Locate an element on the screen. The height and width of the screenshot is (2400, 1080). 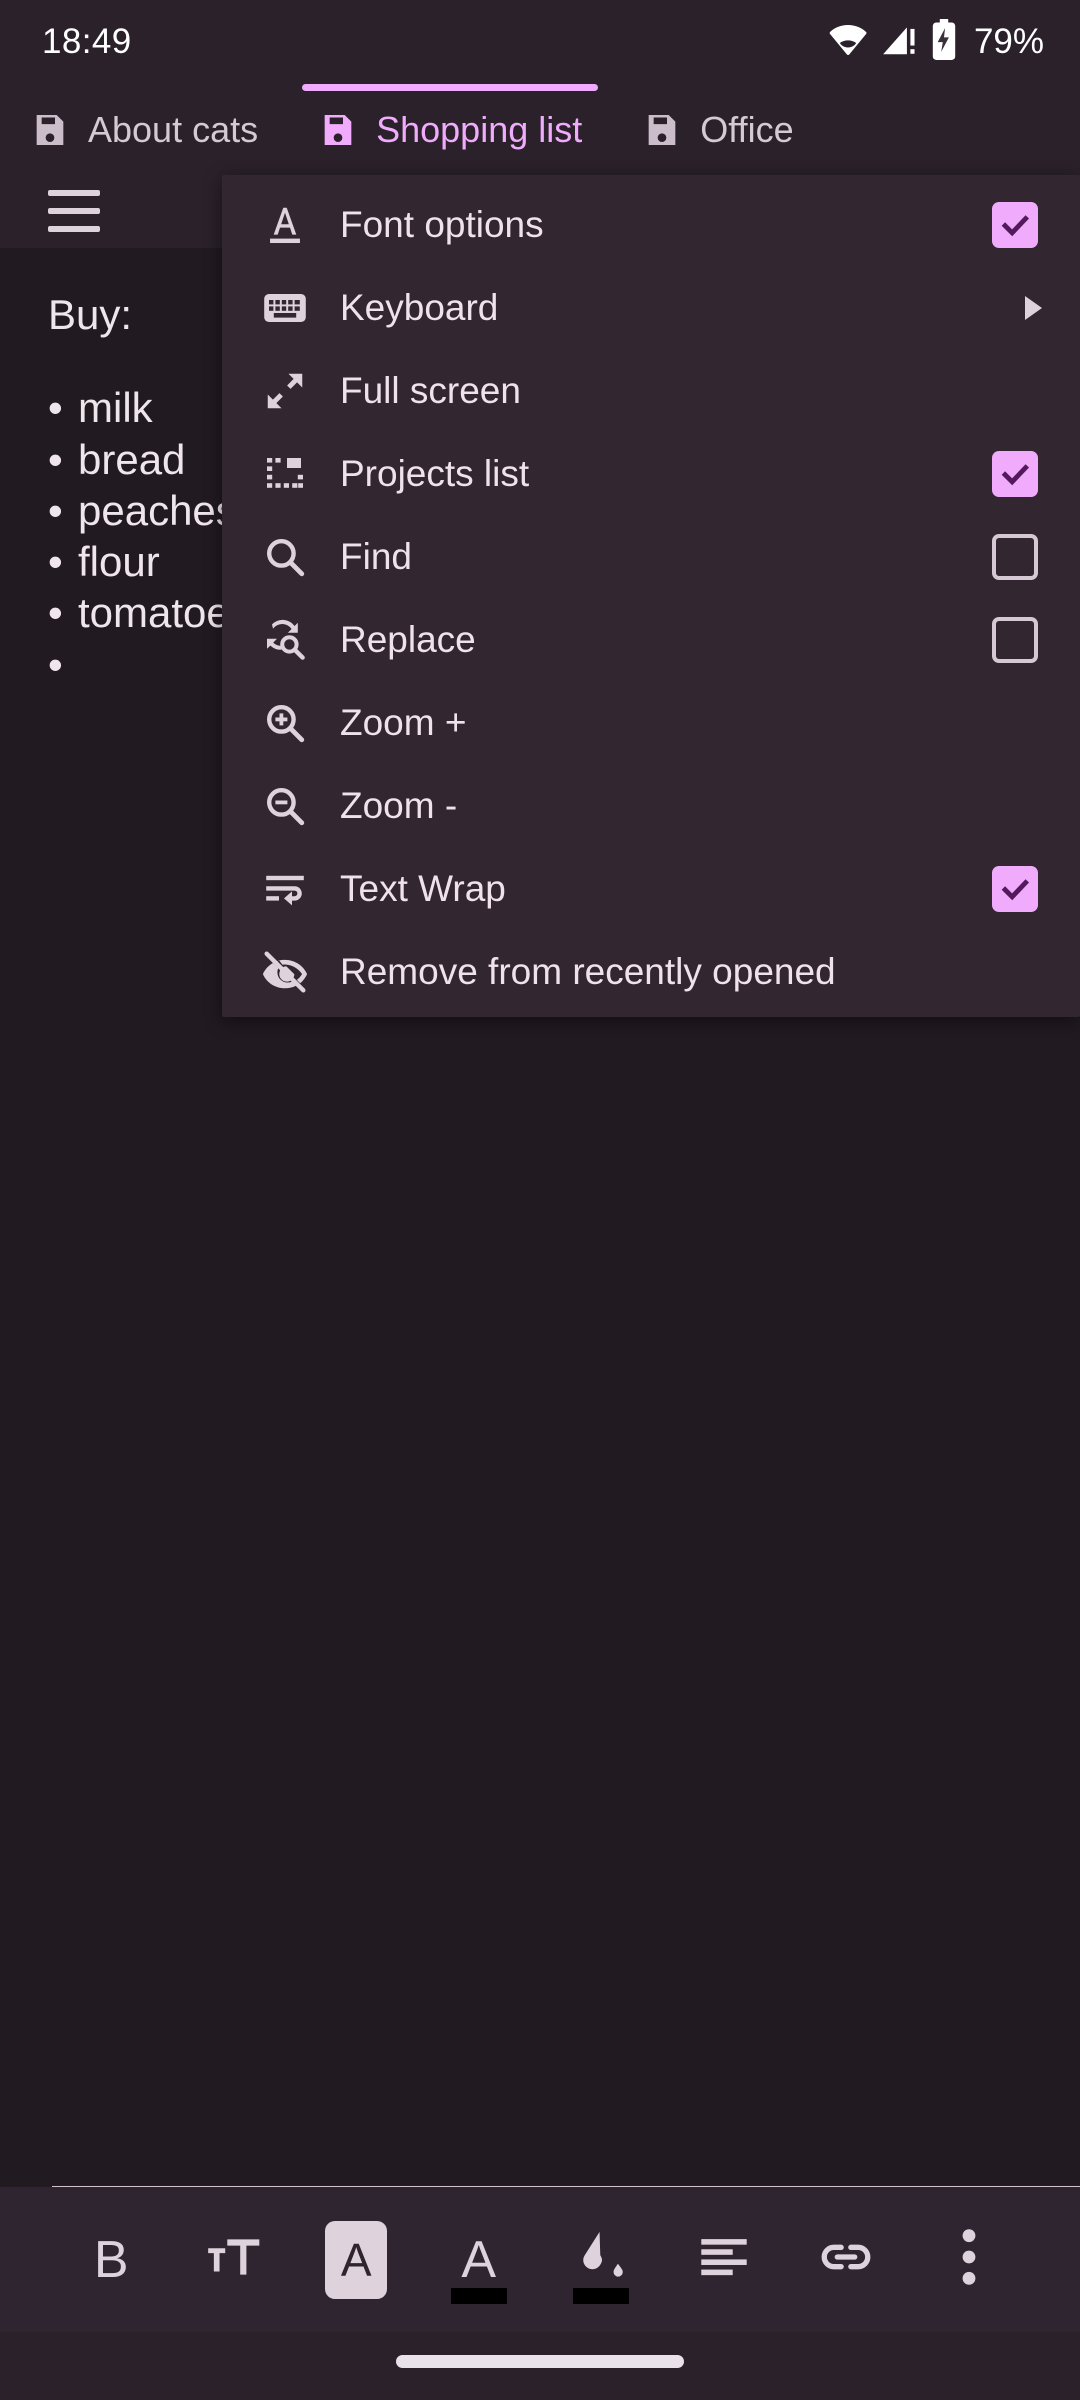
text-color-icon: A is located at coordinates (479, 2259).